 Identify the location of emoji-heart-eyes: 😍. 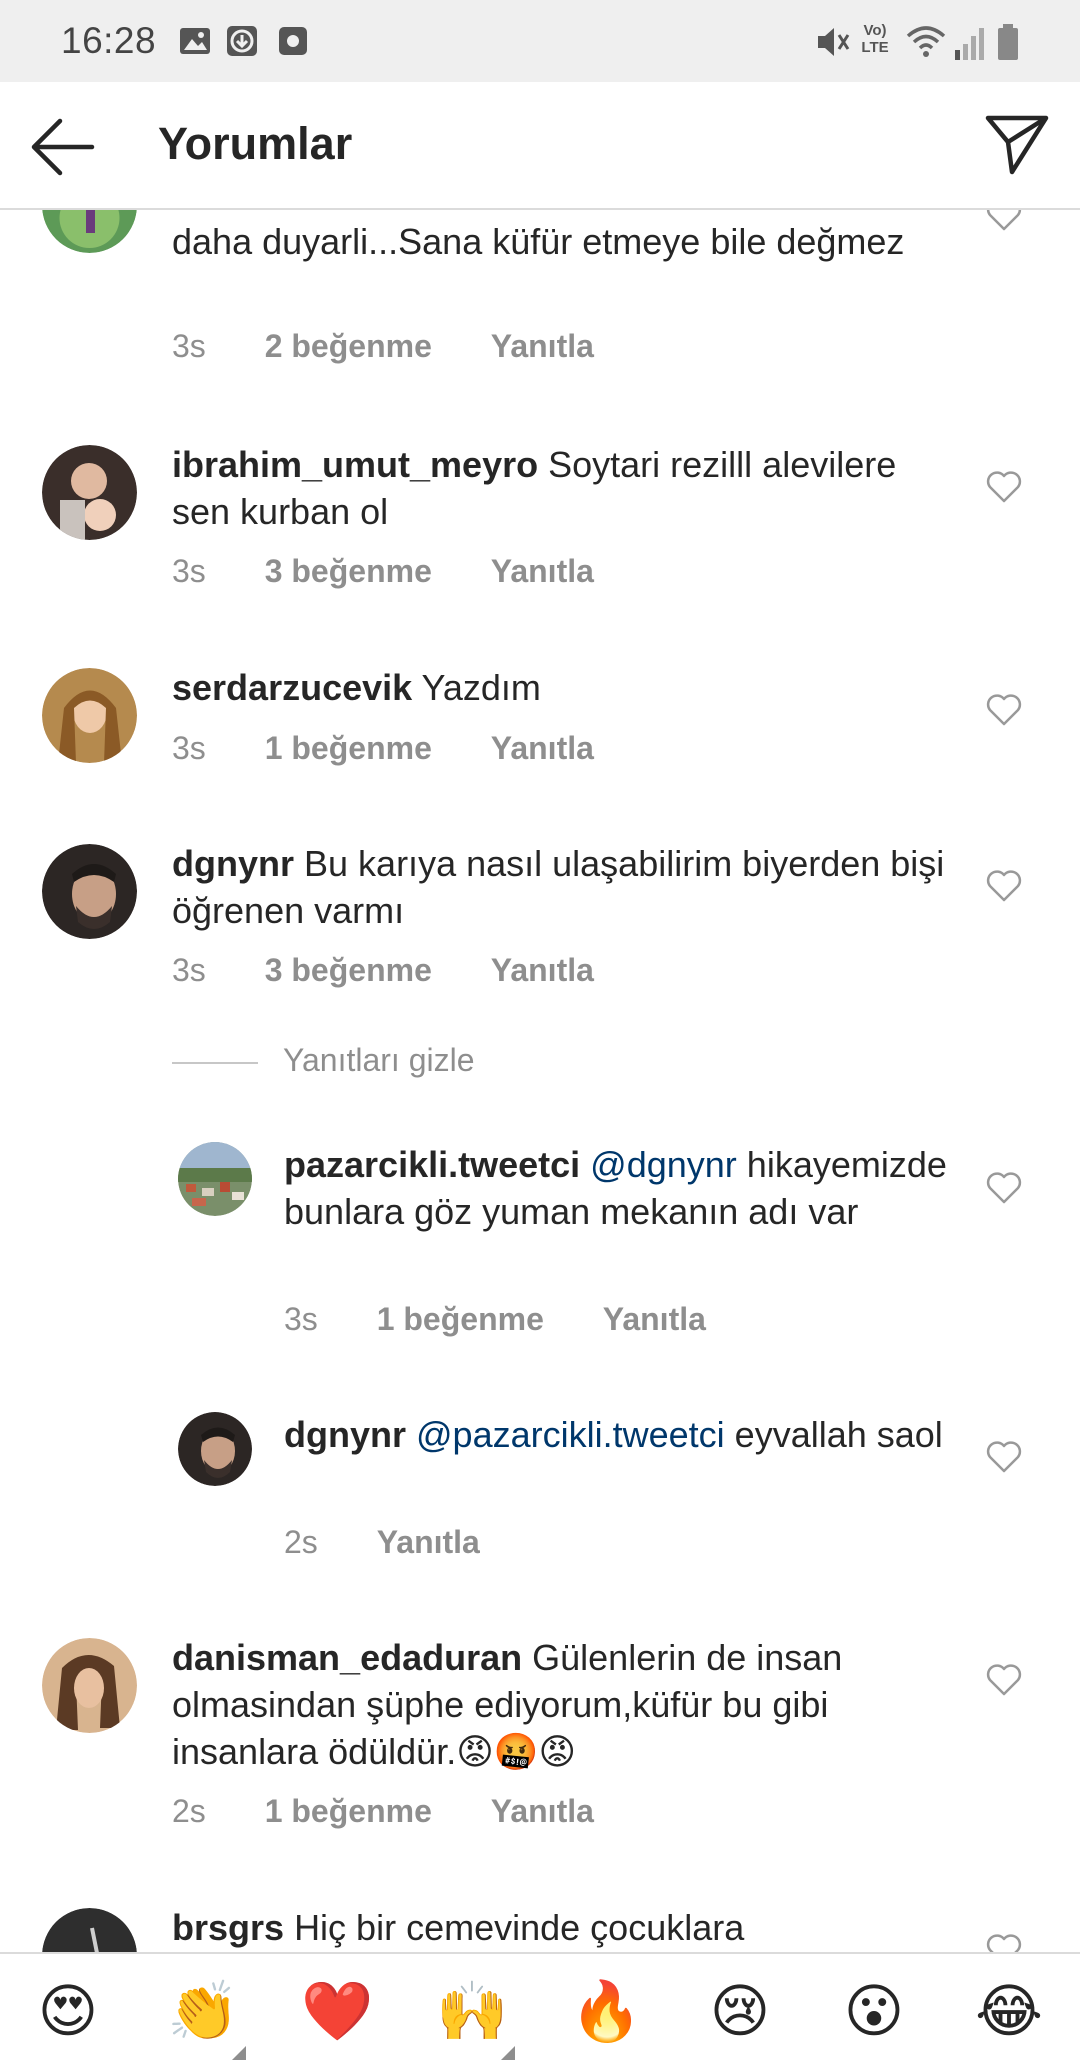
(68, 2011).